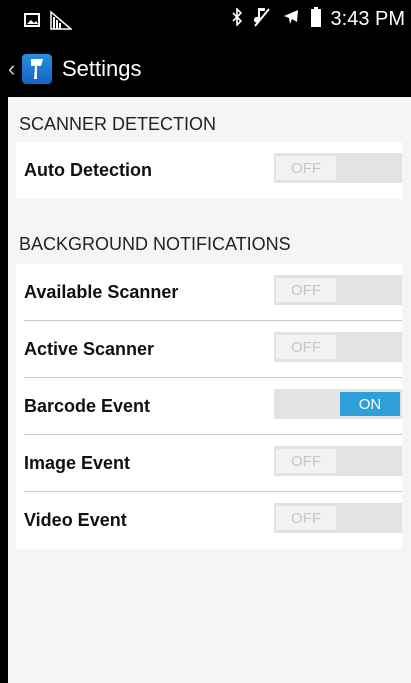 The height and width of the screenshot is (683, 411). What do you see at coordinates (370, 404) in the screenshot?
I see `toggle-state: ON` at bounding box center [370, 404].